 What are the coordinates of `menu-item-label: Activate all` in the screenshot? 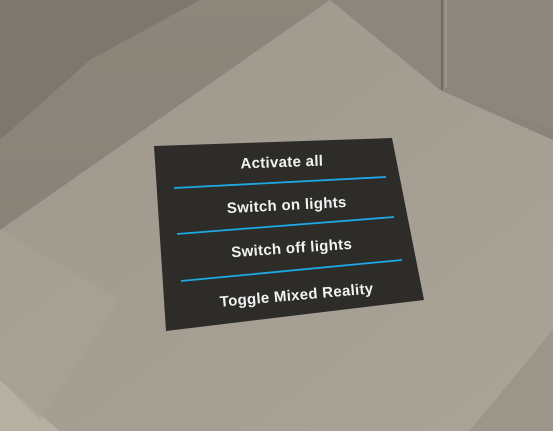 It's located at (281, 163).